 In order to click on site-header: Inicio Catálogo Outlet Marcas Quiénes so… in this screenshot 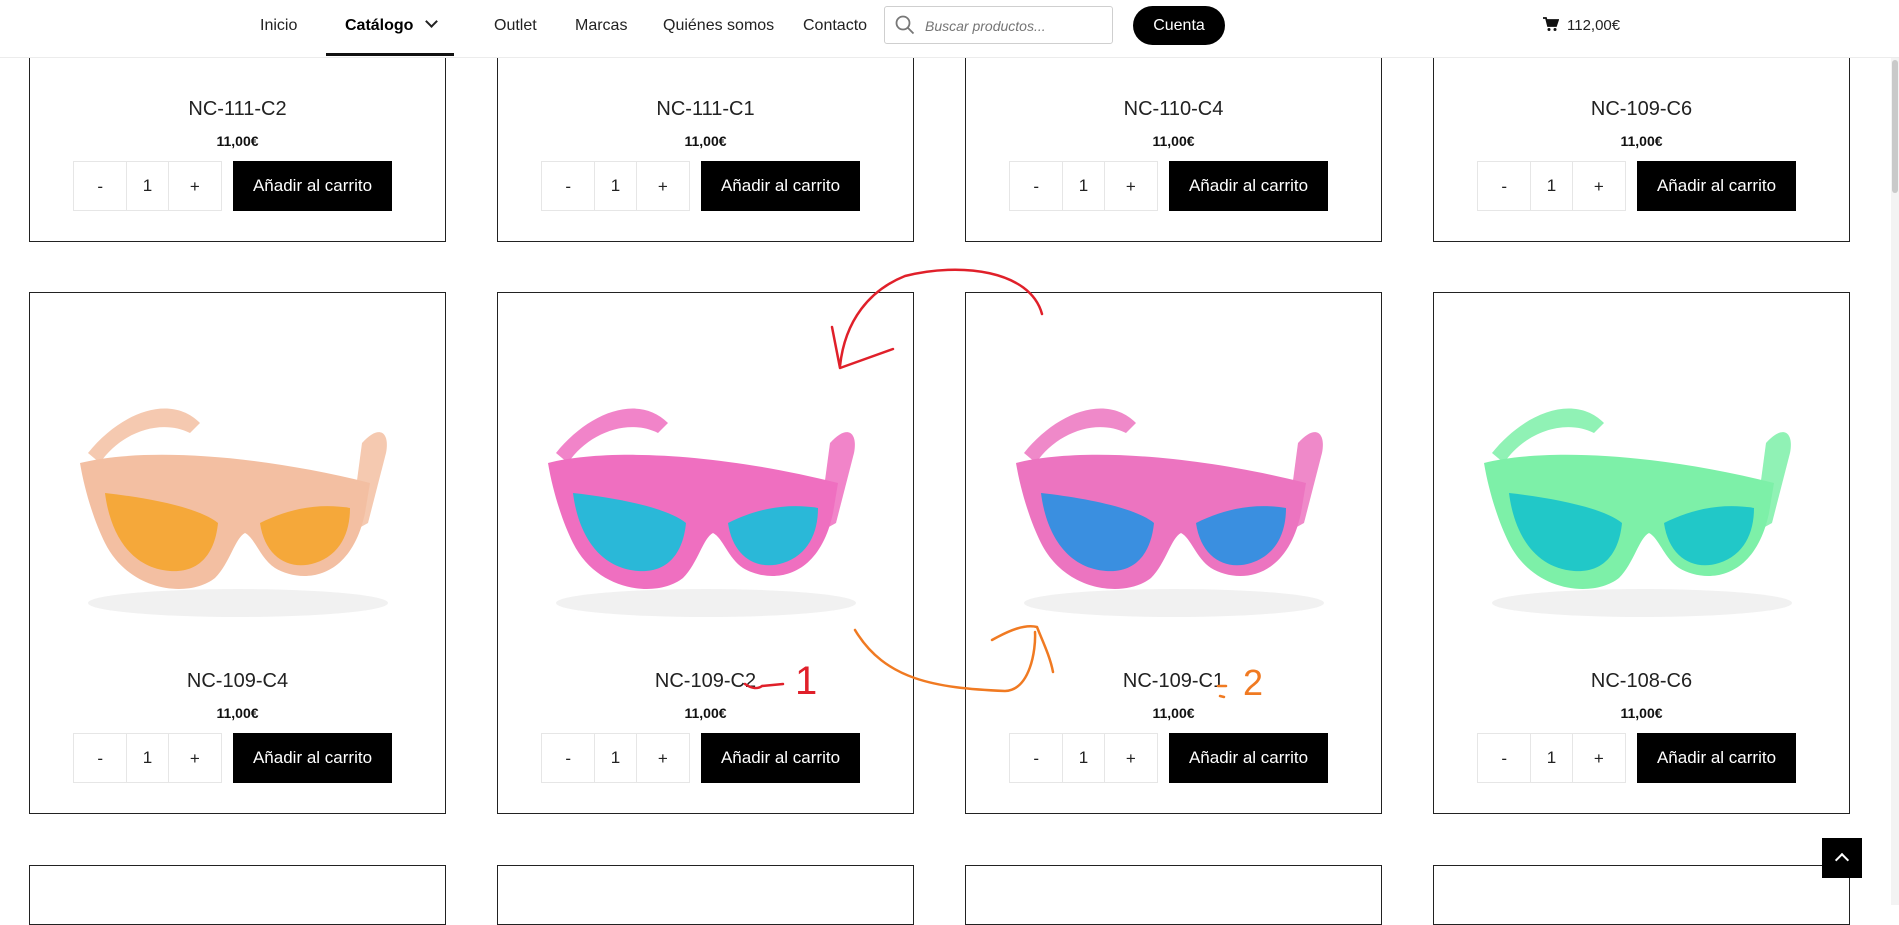, I will do `click(949, 29)`.